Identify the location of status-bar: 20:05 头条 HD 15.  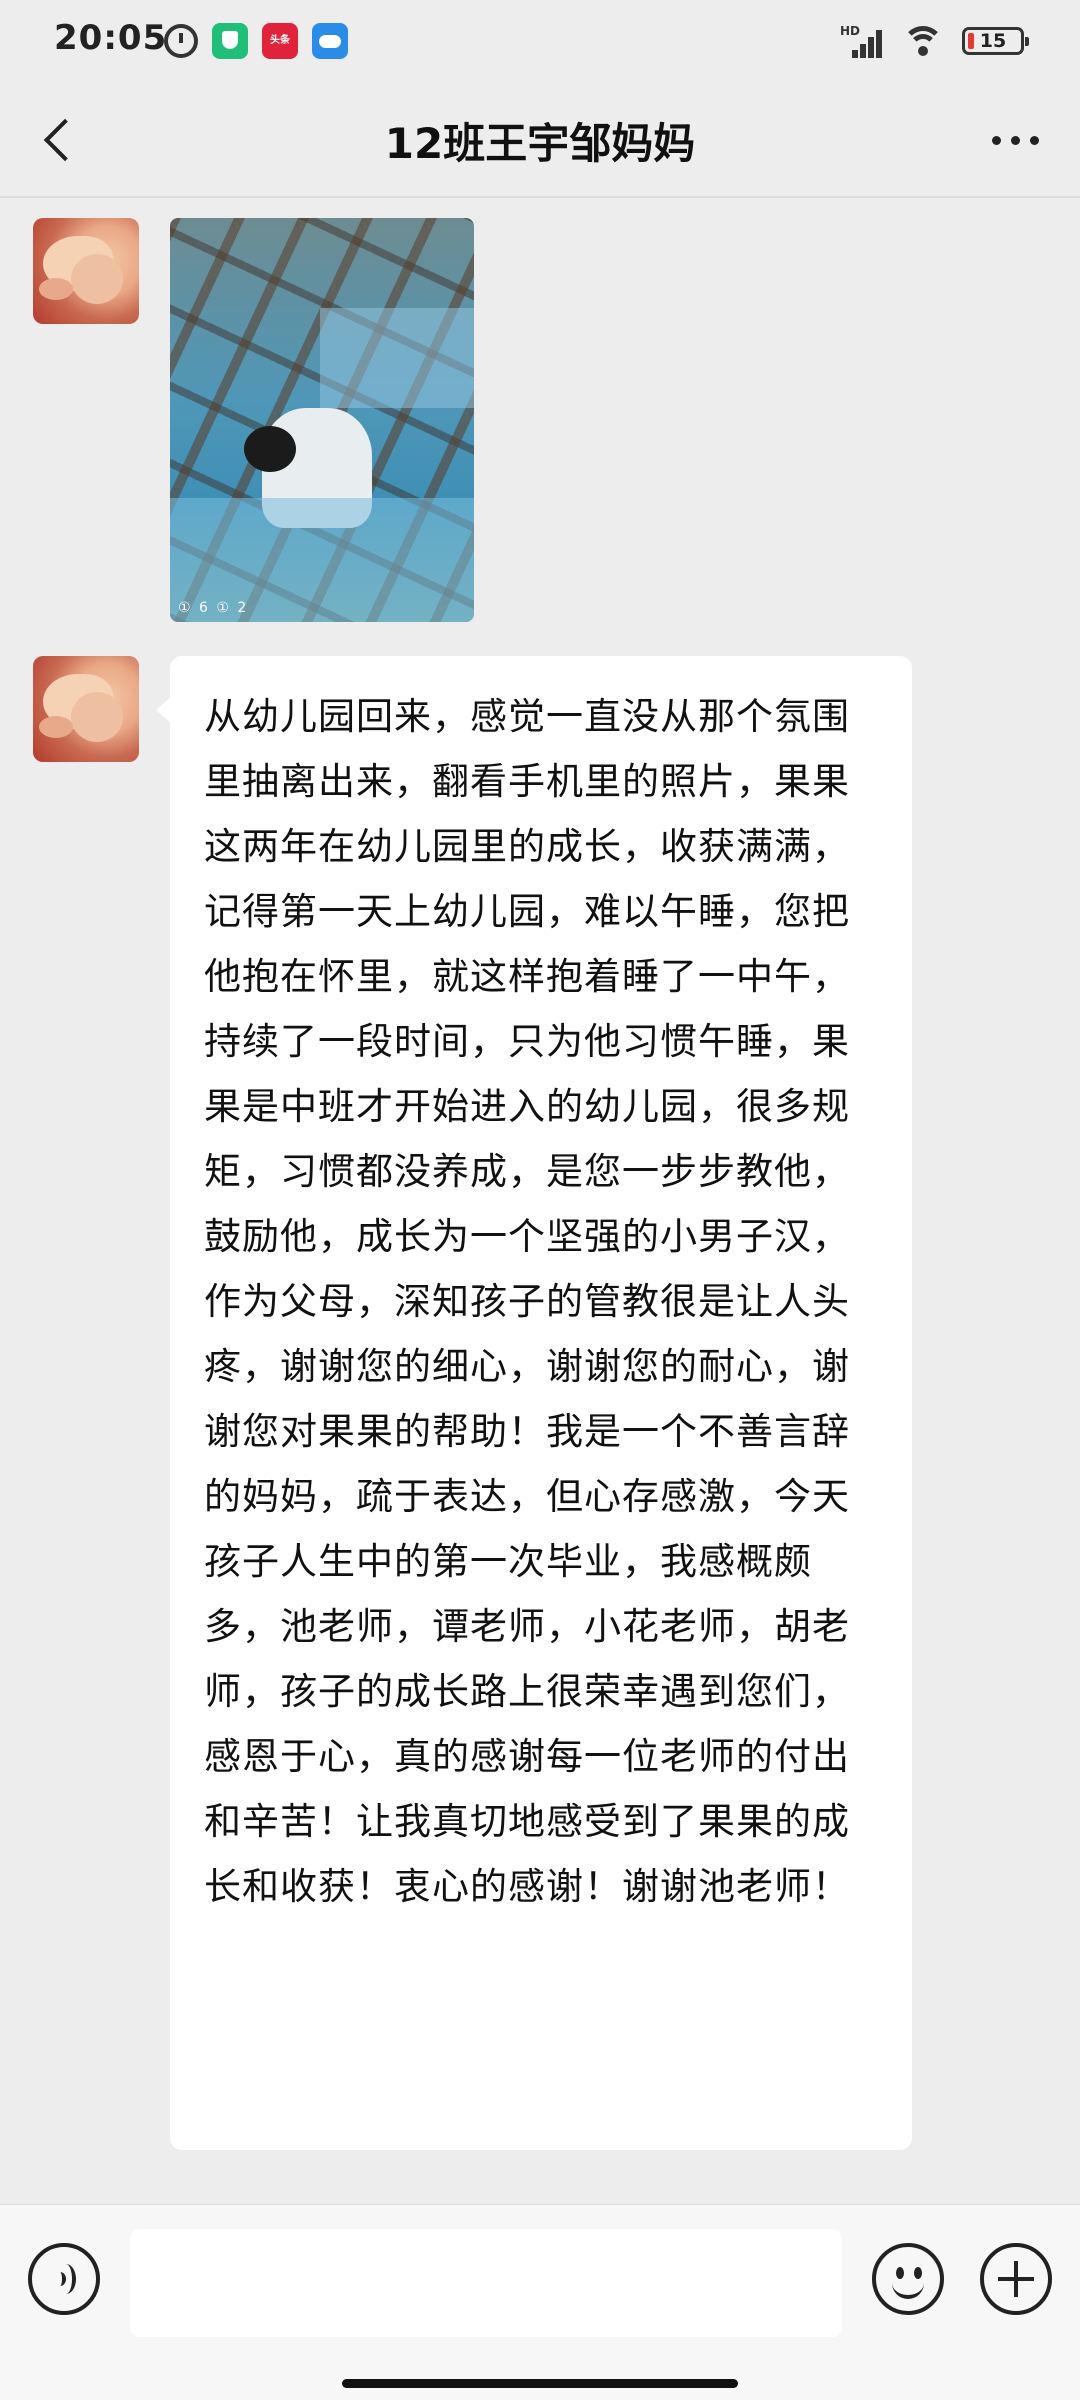
(540, 42).